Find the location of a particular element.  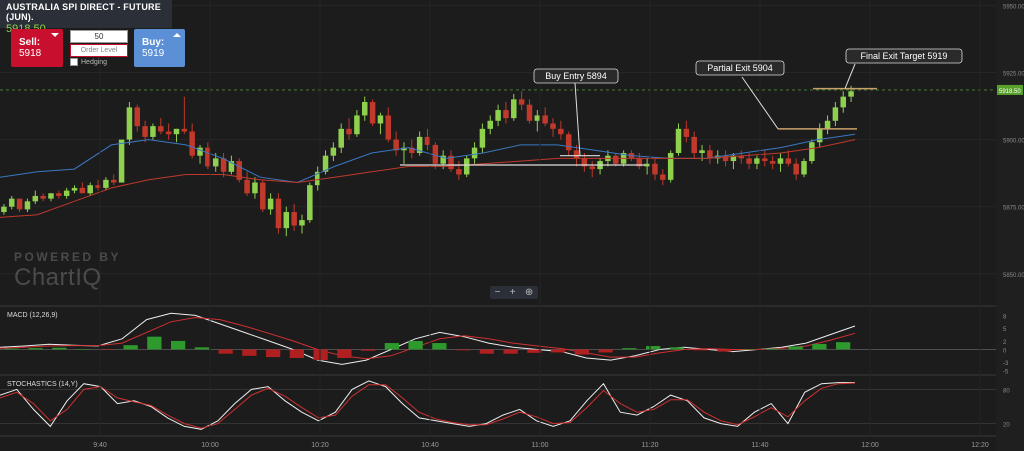

watermark-powered-by: POWERED BY is located at coordinates (68, 257).